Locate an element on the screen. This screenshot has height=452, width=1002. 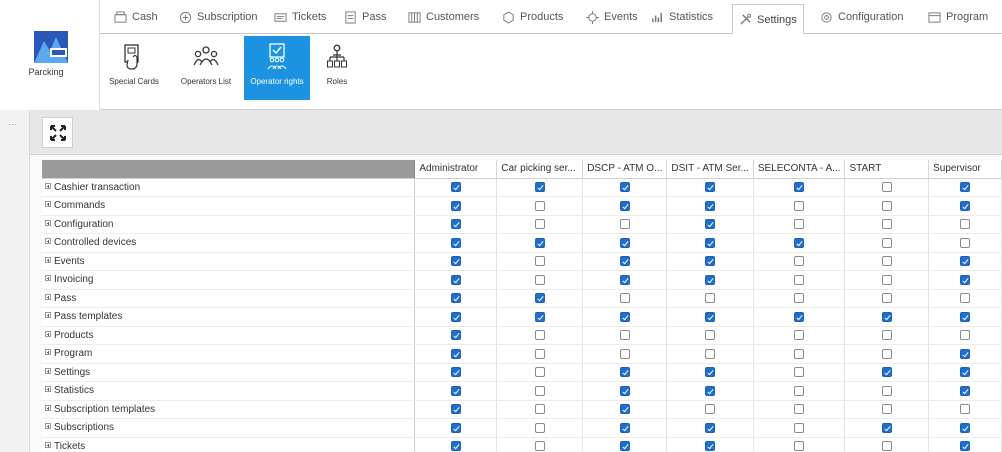
expand-all-button is located at coordinates (57, 132).